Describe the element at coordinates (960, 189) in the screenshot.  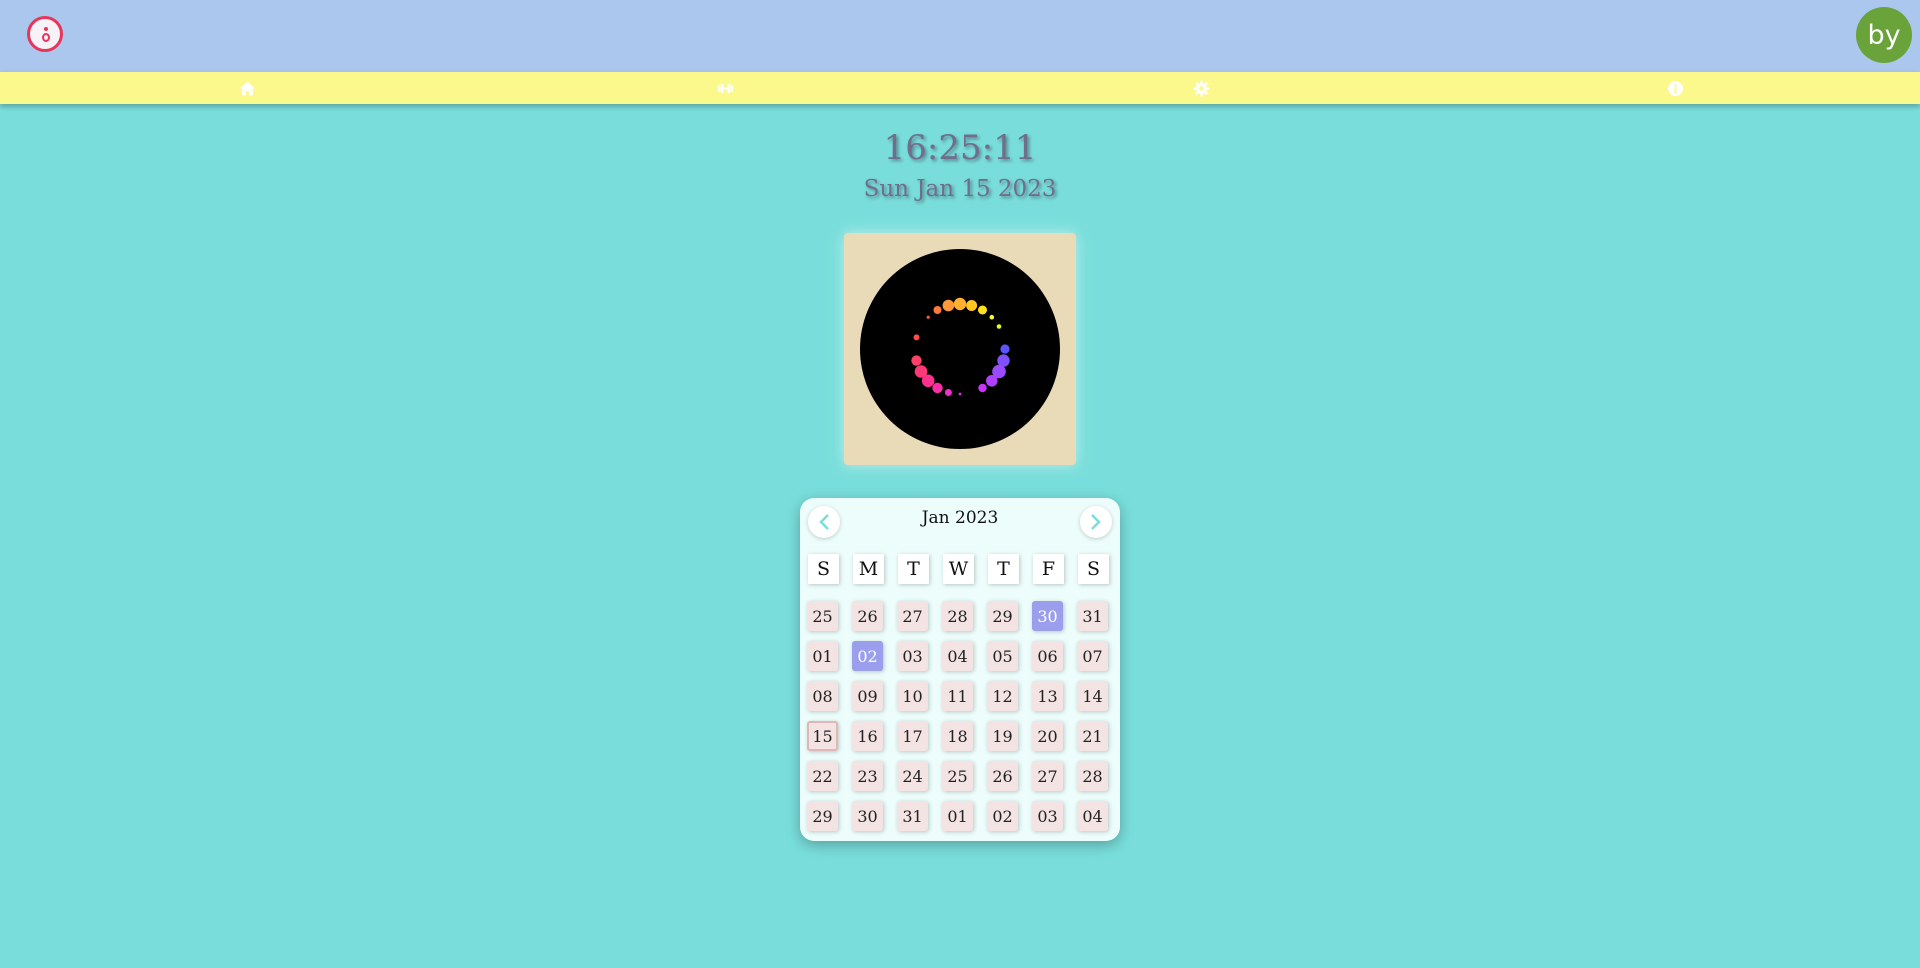
I see `clock-date: Sun Jan 15 2023` at that location.